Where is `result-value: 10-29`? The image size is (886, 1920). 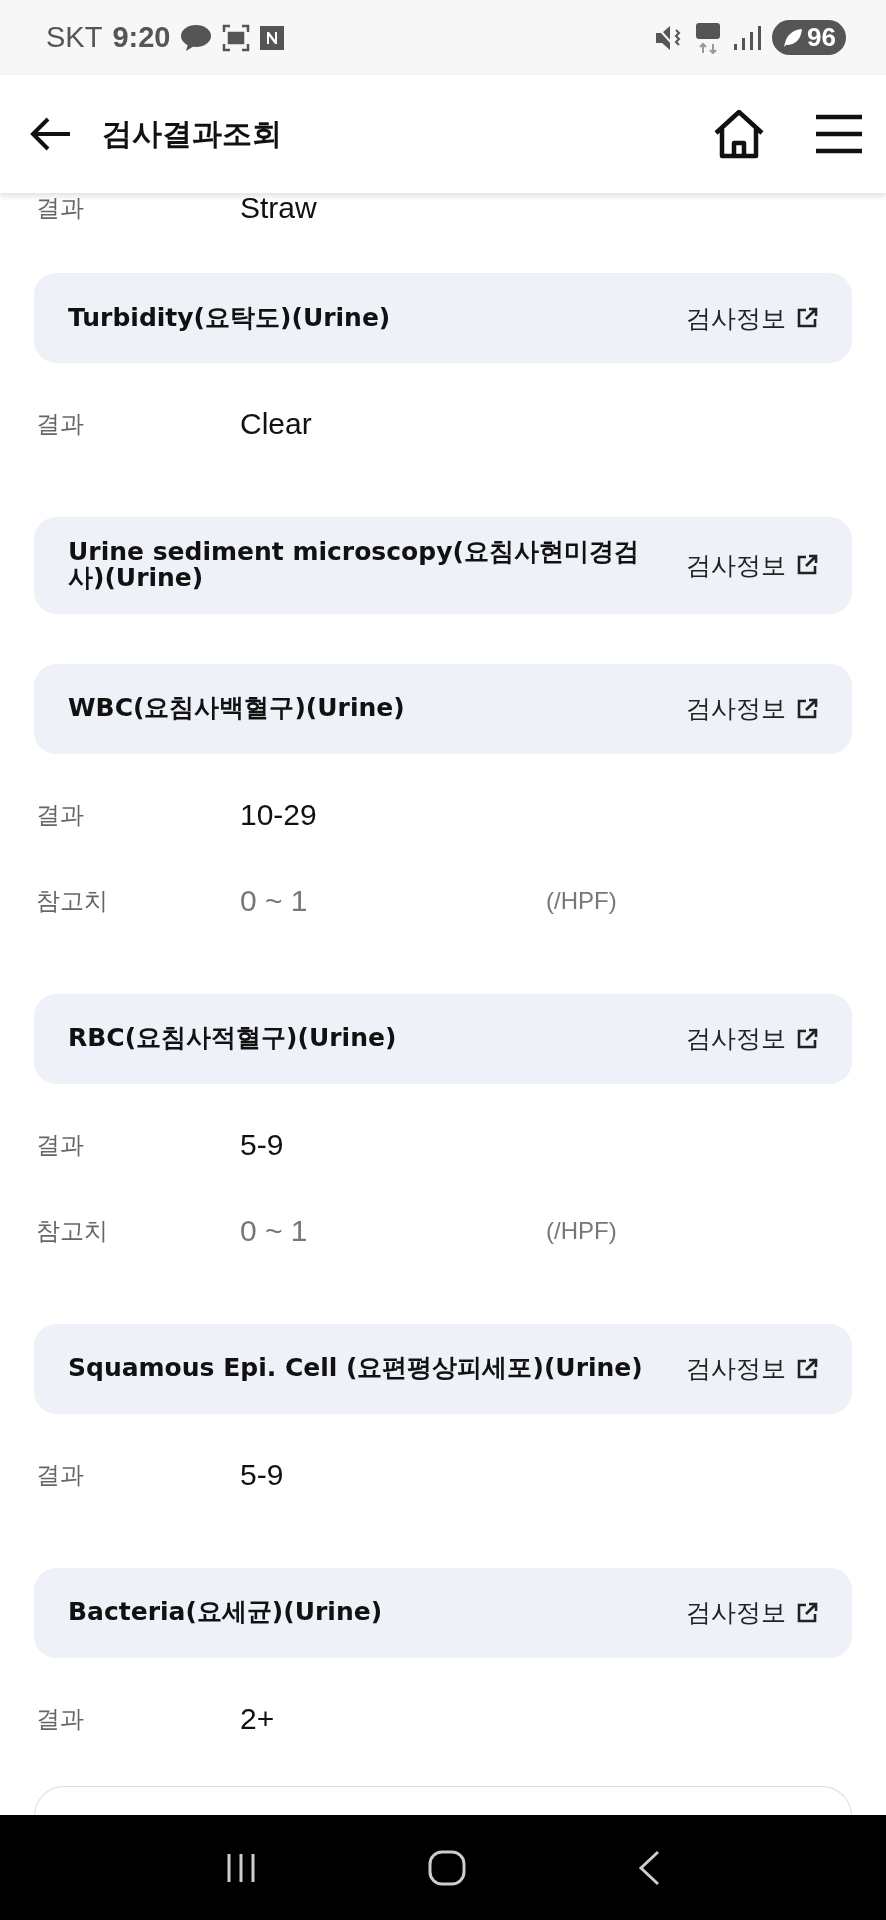
result-value: 10-29 is located at coordinates (279, 814).